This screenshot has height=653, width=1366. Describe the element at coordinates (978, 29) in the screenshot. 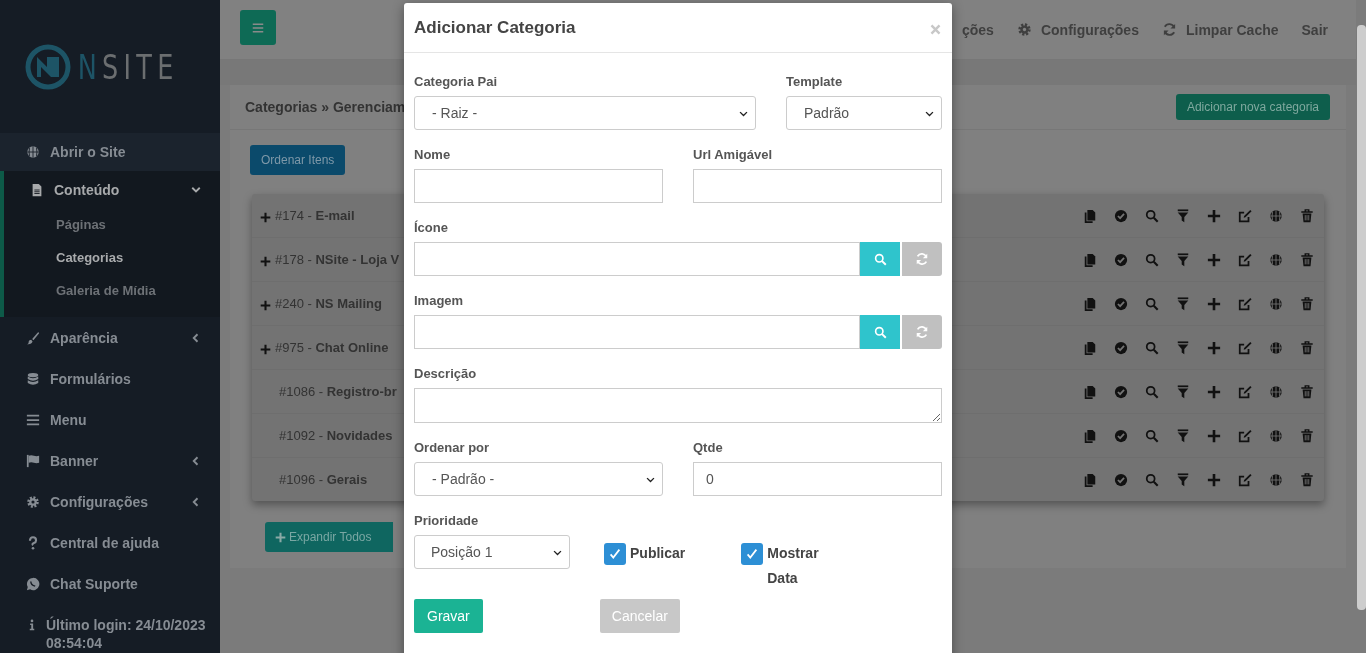

I see `nav-link: ções` at that location.